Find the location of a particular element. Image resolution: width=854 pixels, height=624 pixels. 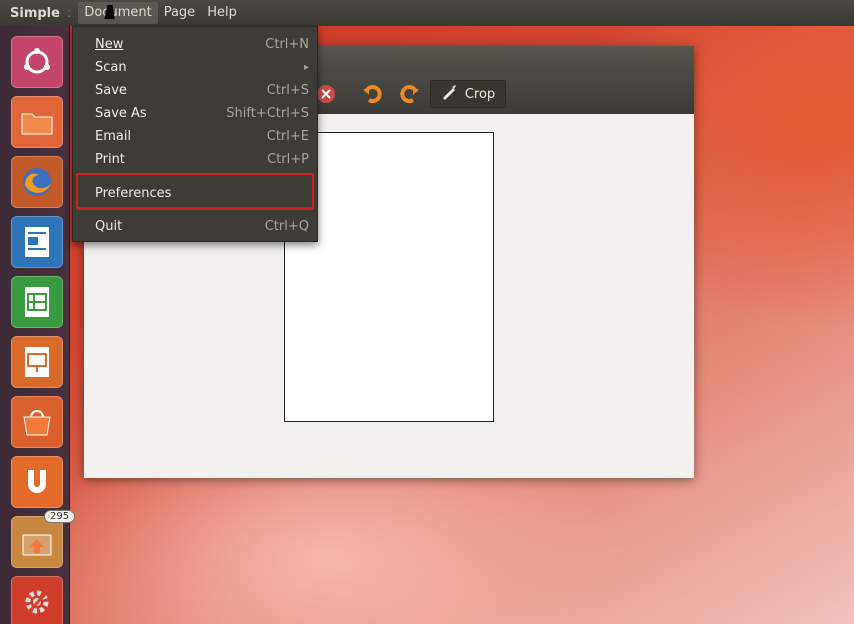

crop-button: Crop is located at coordinates (468, 94).